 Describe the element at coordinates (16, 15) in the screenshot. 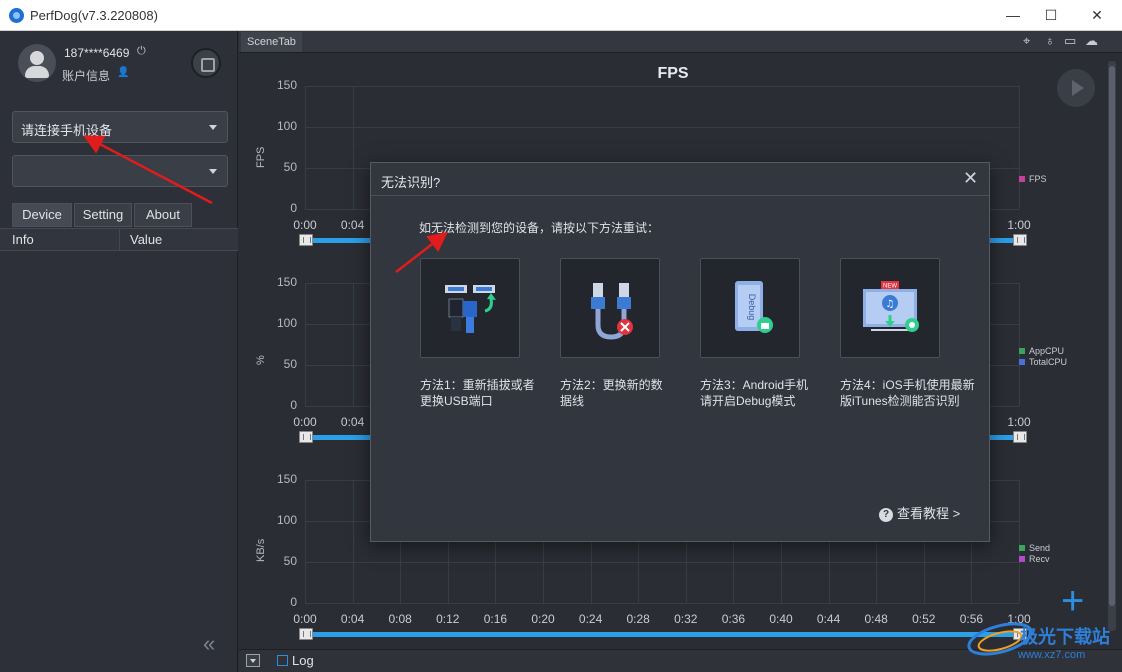

I see `perfdog-logo-icon` at that location.